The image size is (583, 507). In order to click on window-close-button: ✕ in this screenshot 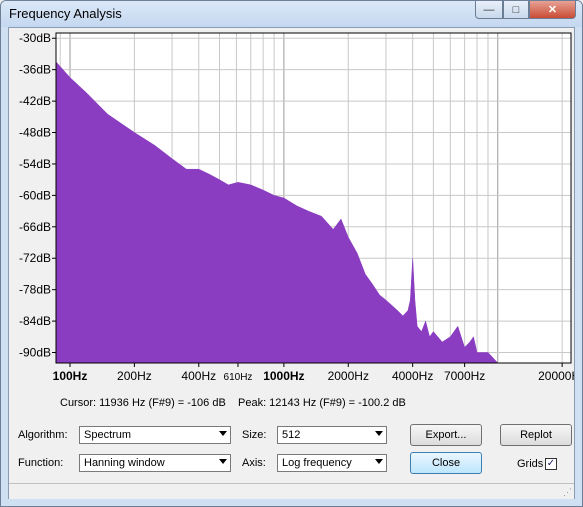, I will do `click(552, 10)`.